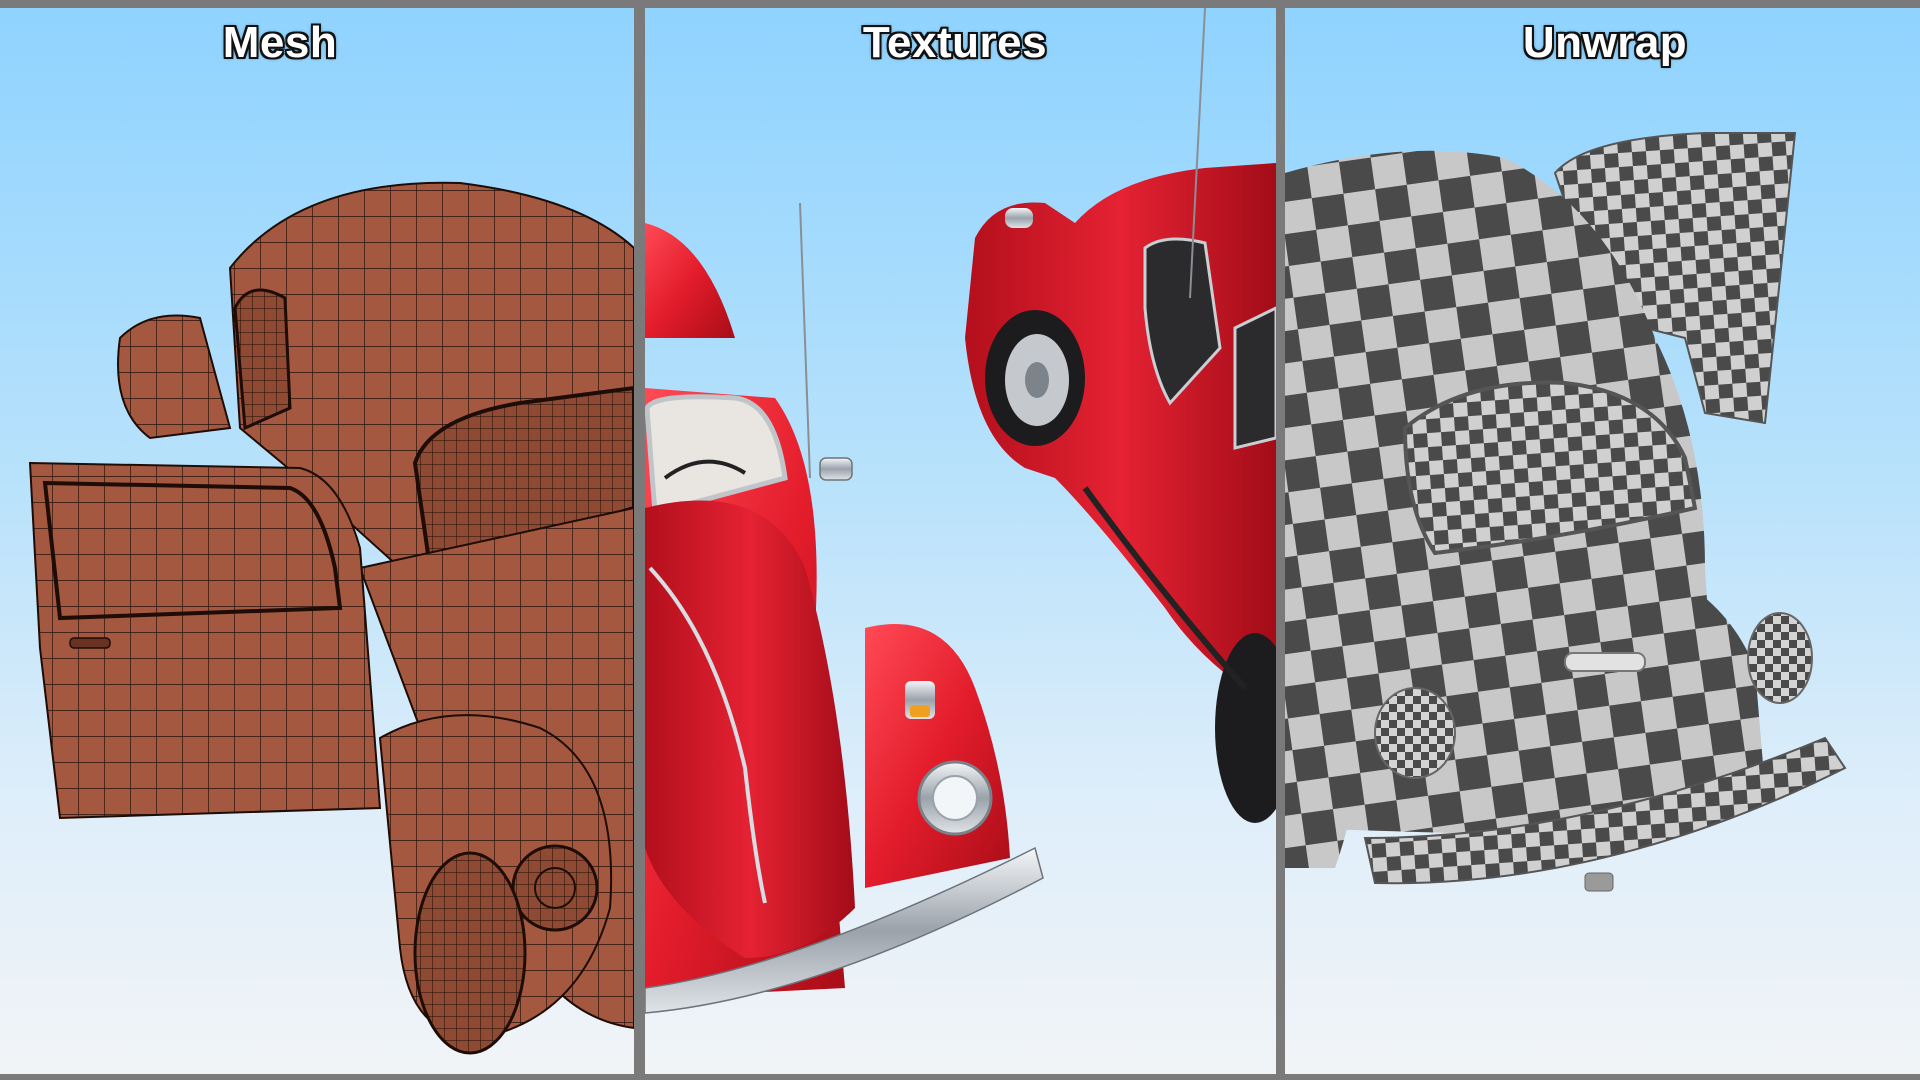  I want to click on mesh-panel-title: Mesh, so click(280, 42).